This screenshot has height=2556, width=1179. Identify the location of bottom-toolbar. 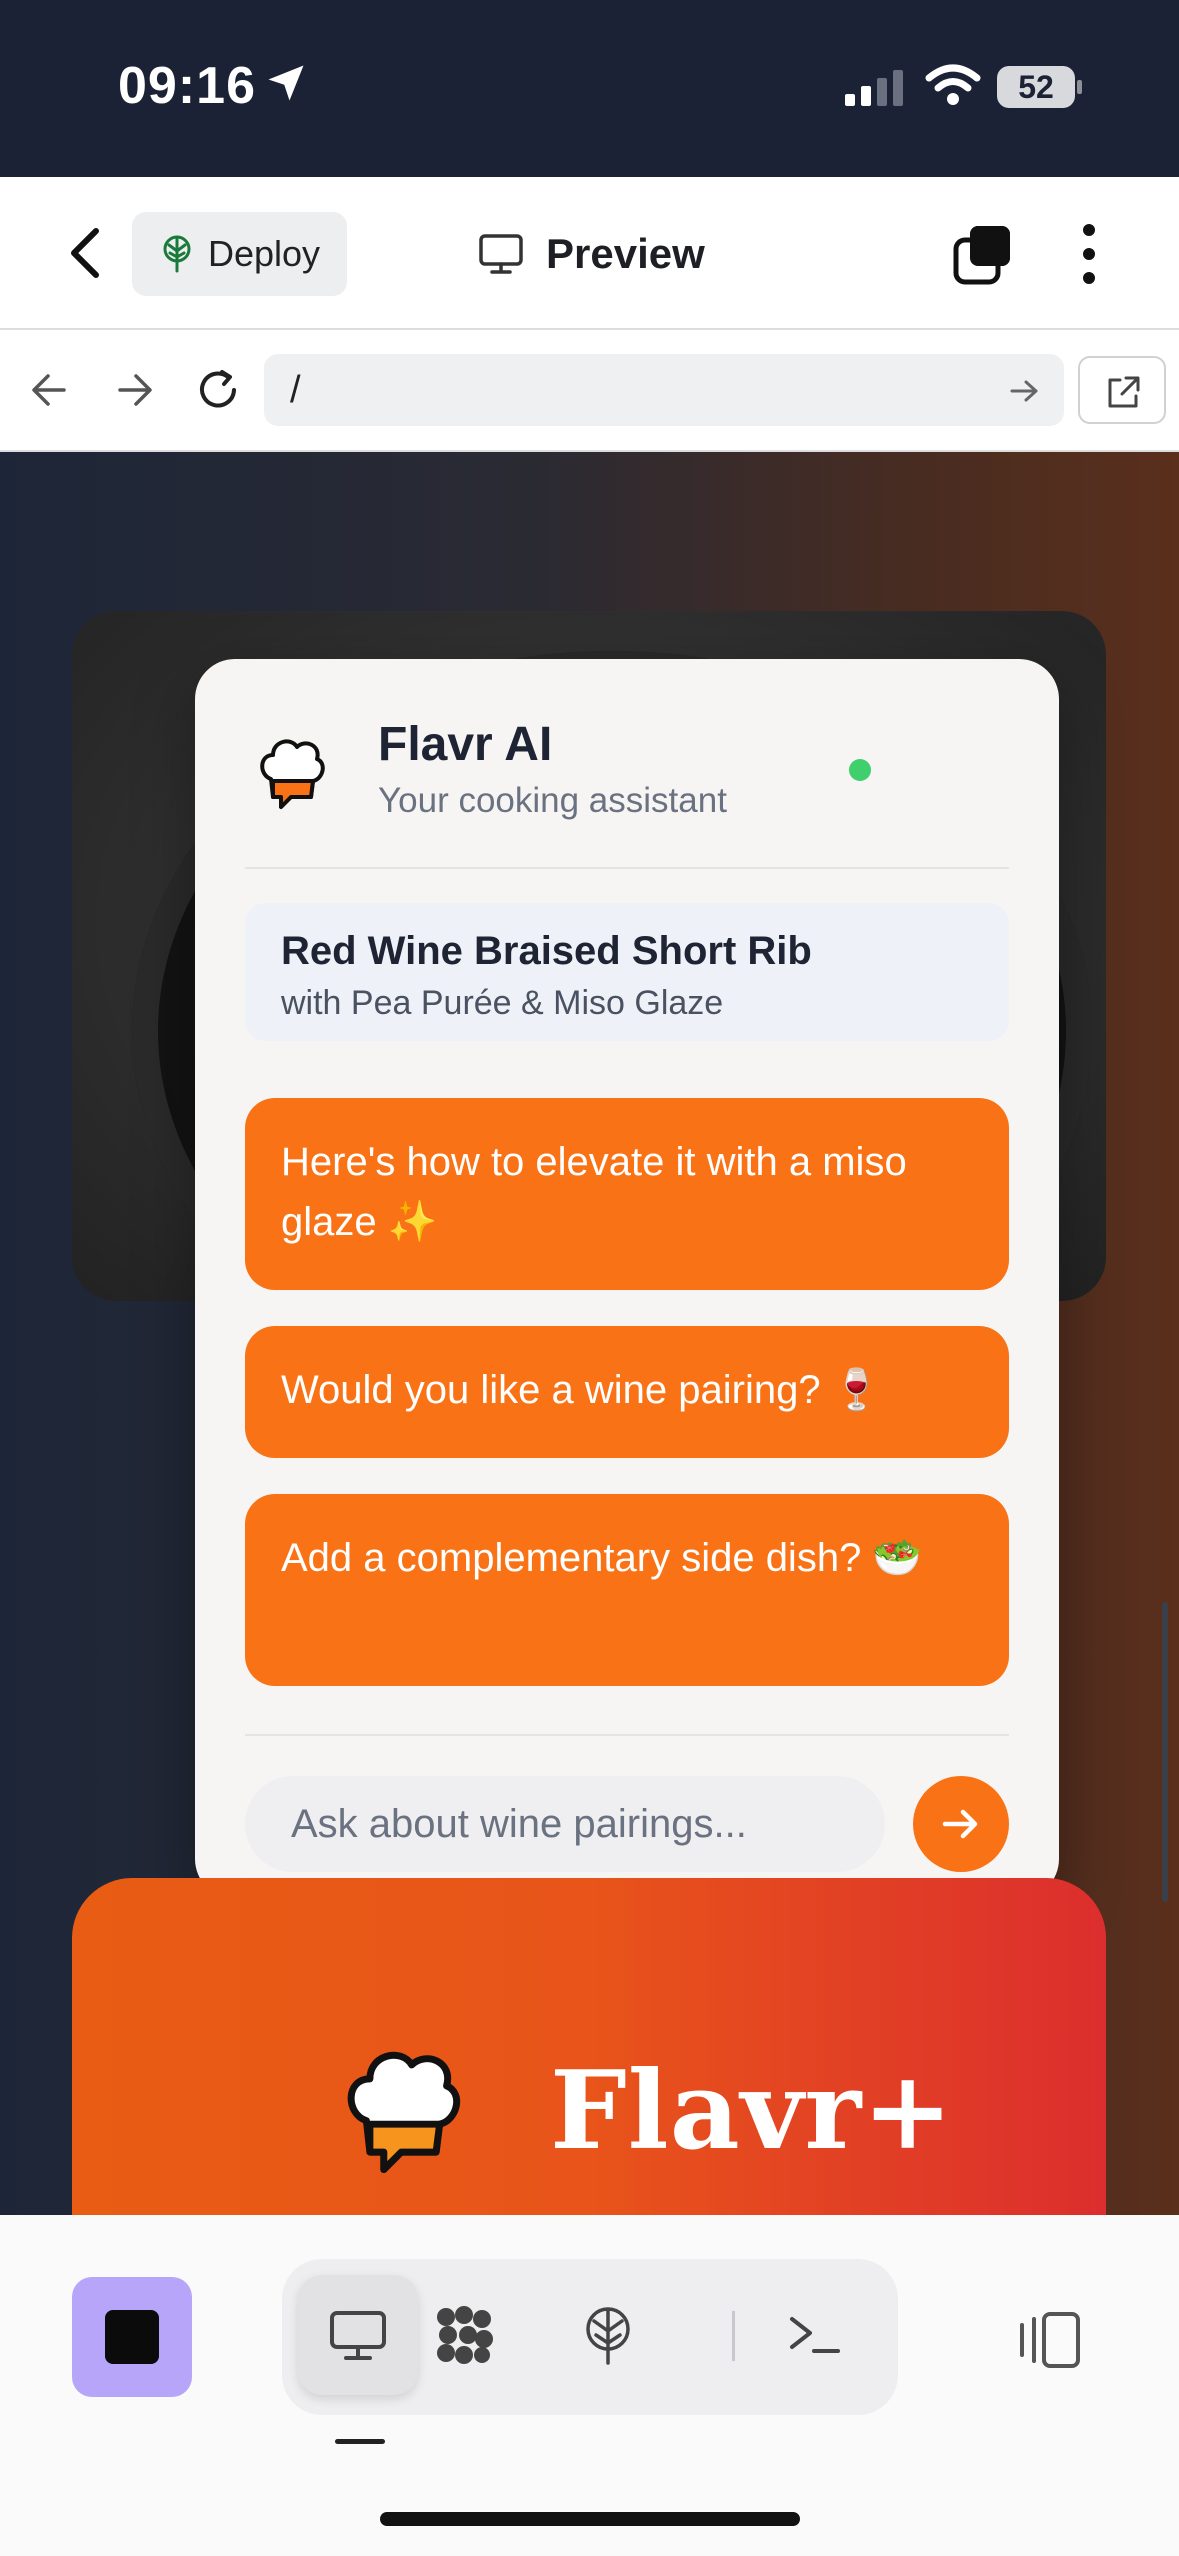
(589, 2385).